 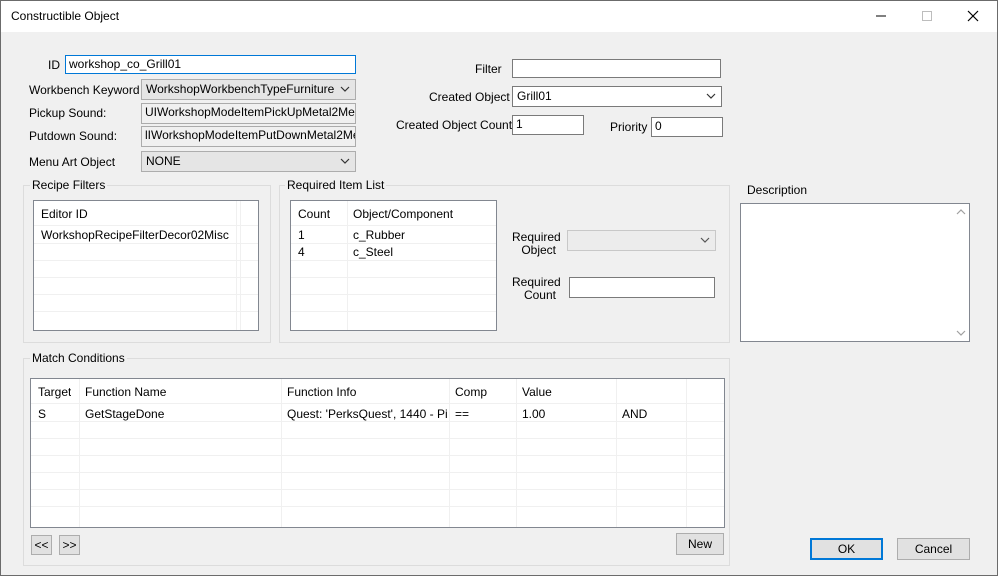 I want to click on table-row-function: GetStageDone, so click(x=124, y=414).